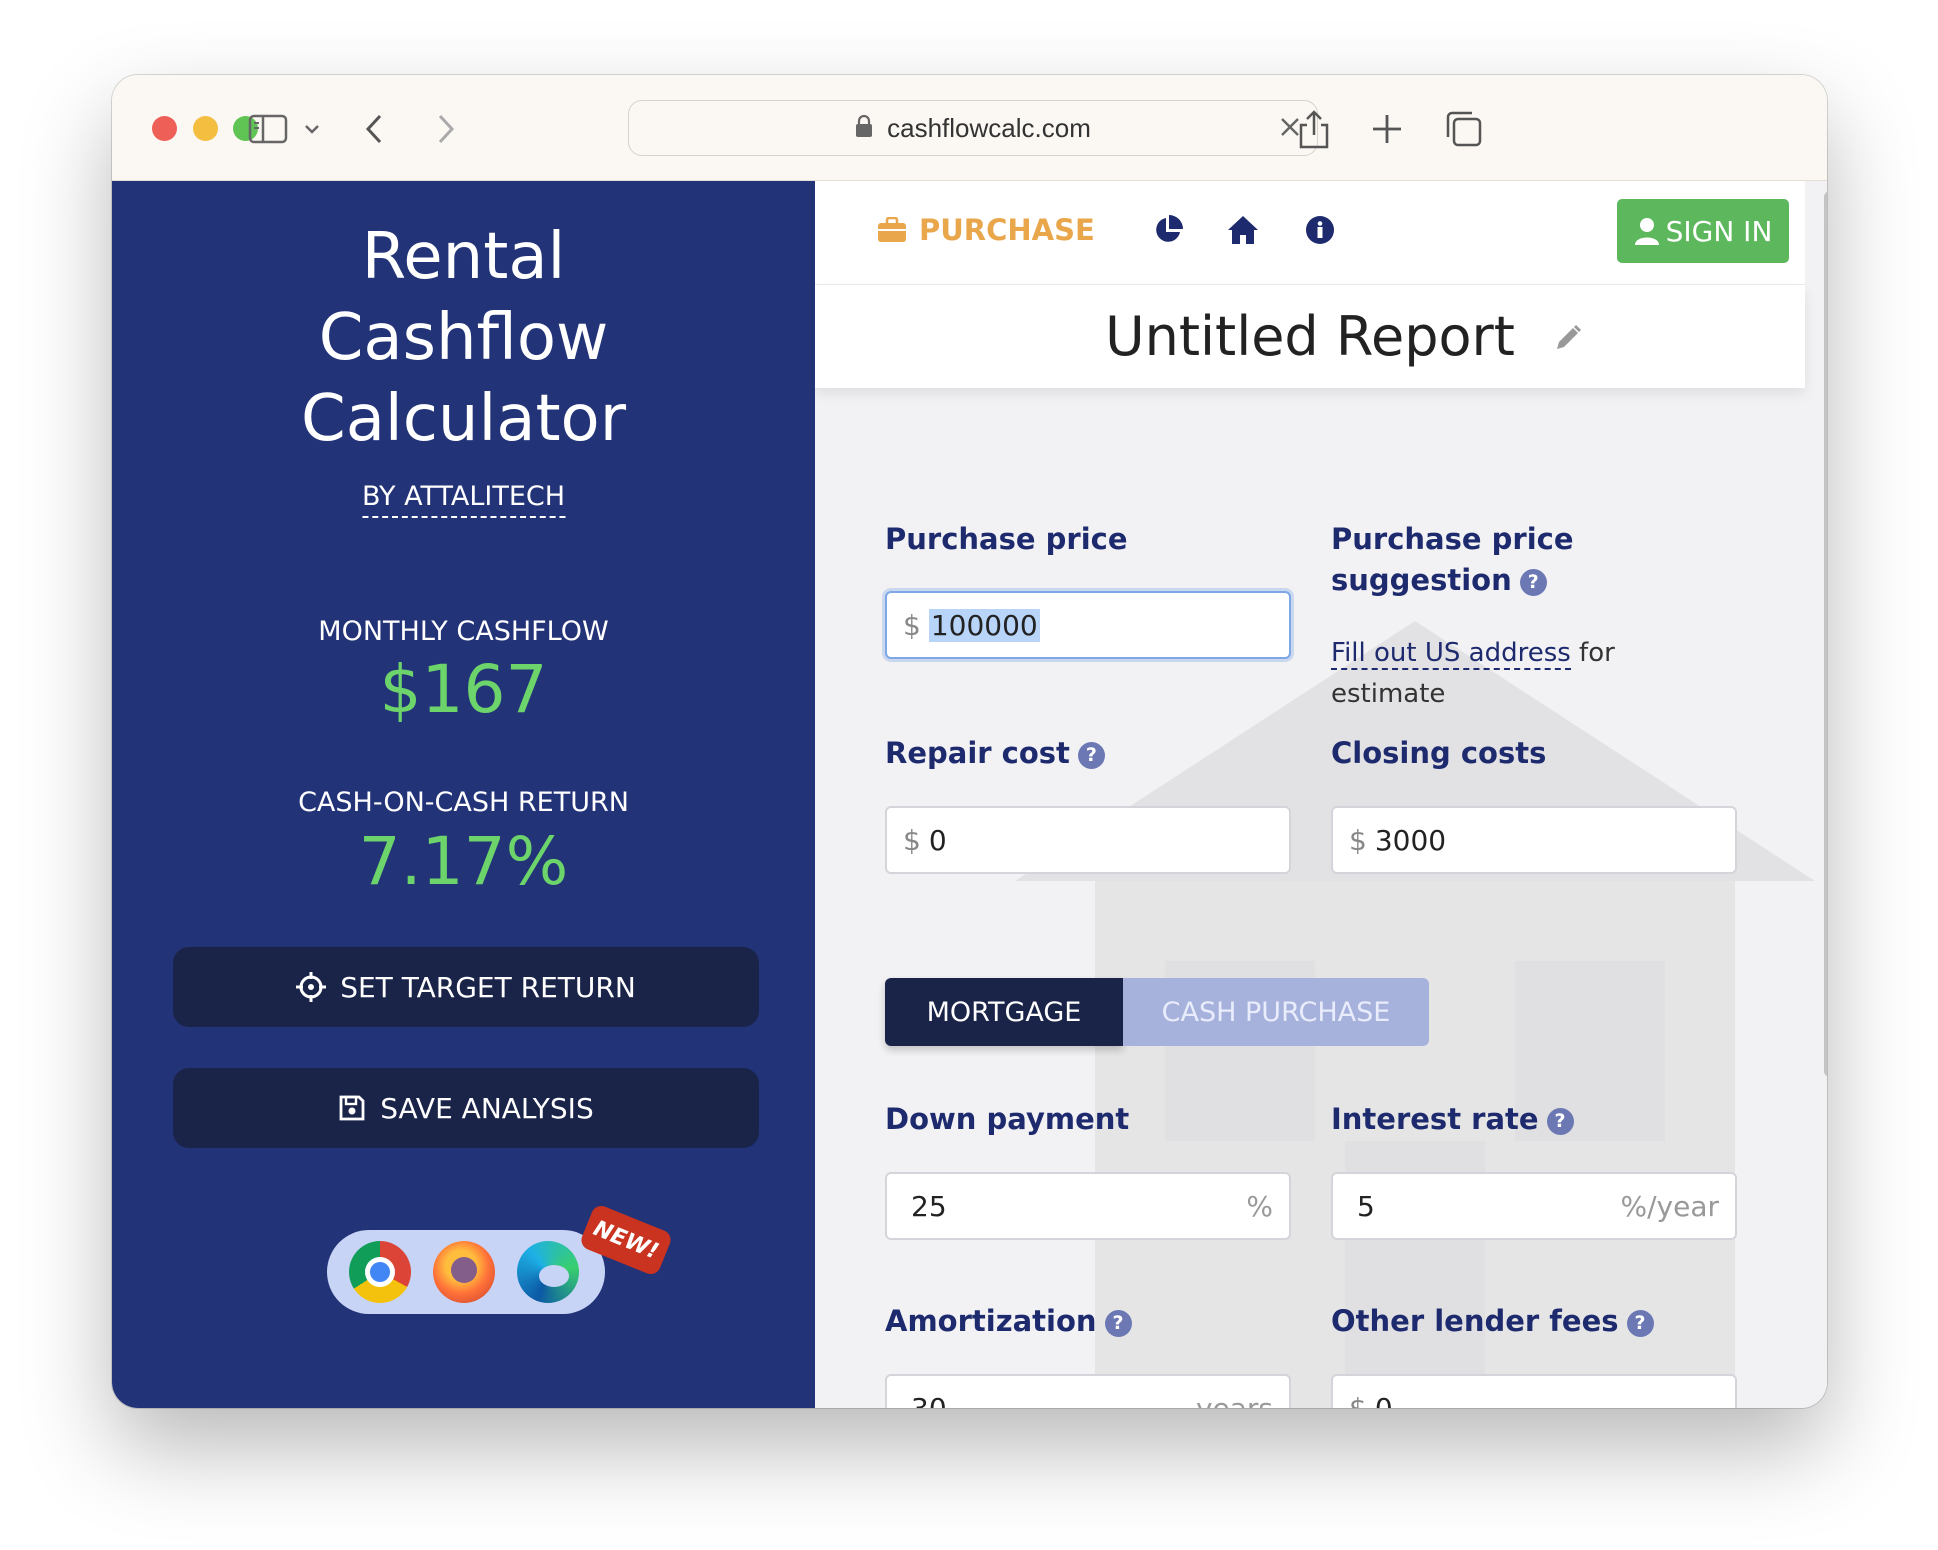 This screenshot has width=1938, height=1550. What do you see at coordinates (445, 129) in the screenshot?
I see `forward-icon` at bounding box center [445, 129].